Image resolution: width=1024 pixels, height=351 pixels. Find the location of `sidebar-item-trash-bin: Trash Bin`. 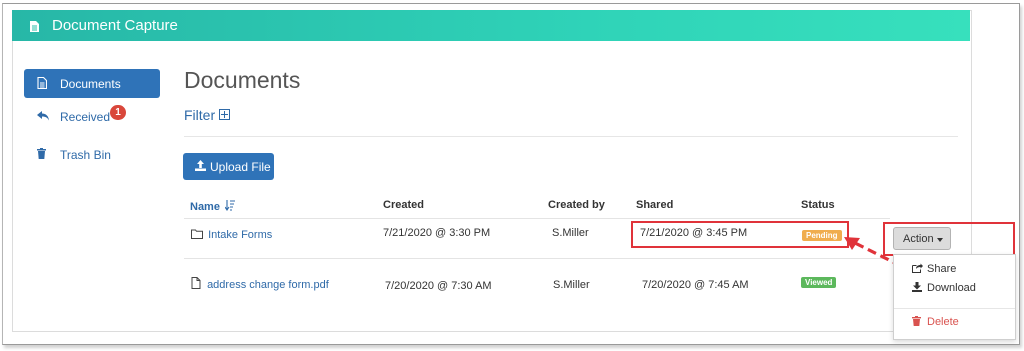

sidebar-item-trash-bin: Trash Bin is located at coordinates (92, 154).